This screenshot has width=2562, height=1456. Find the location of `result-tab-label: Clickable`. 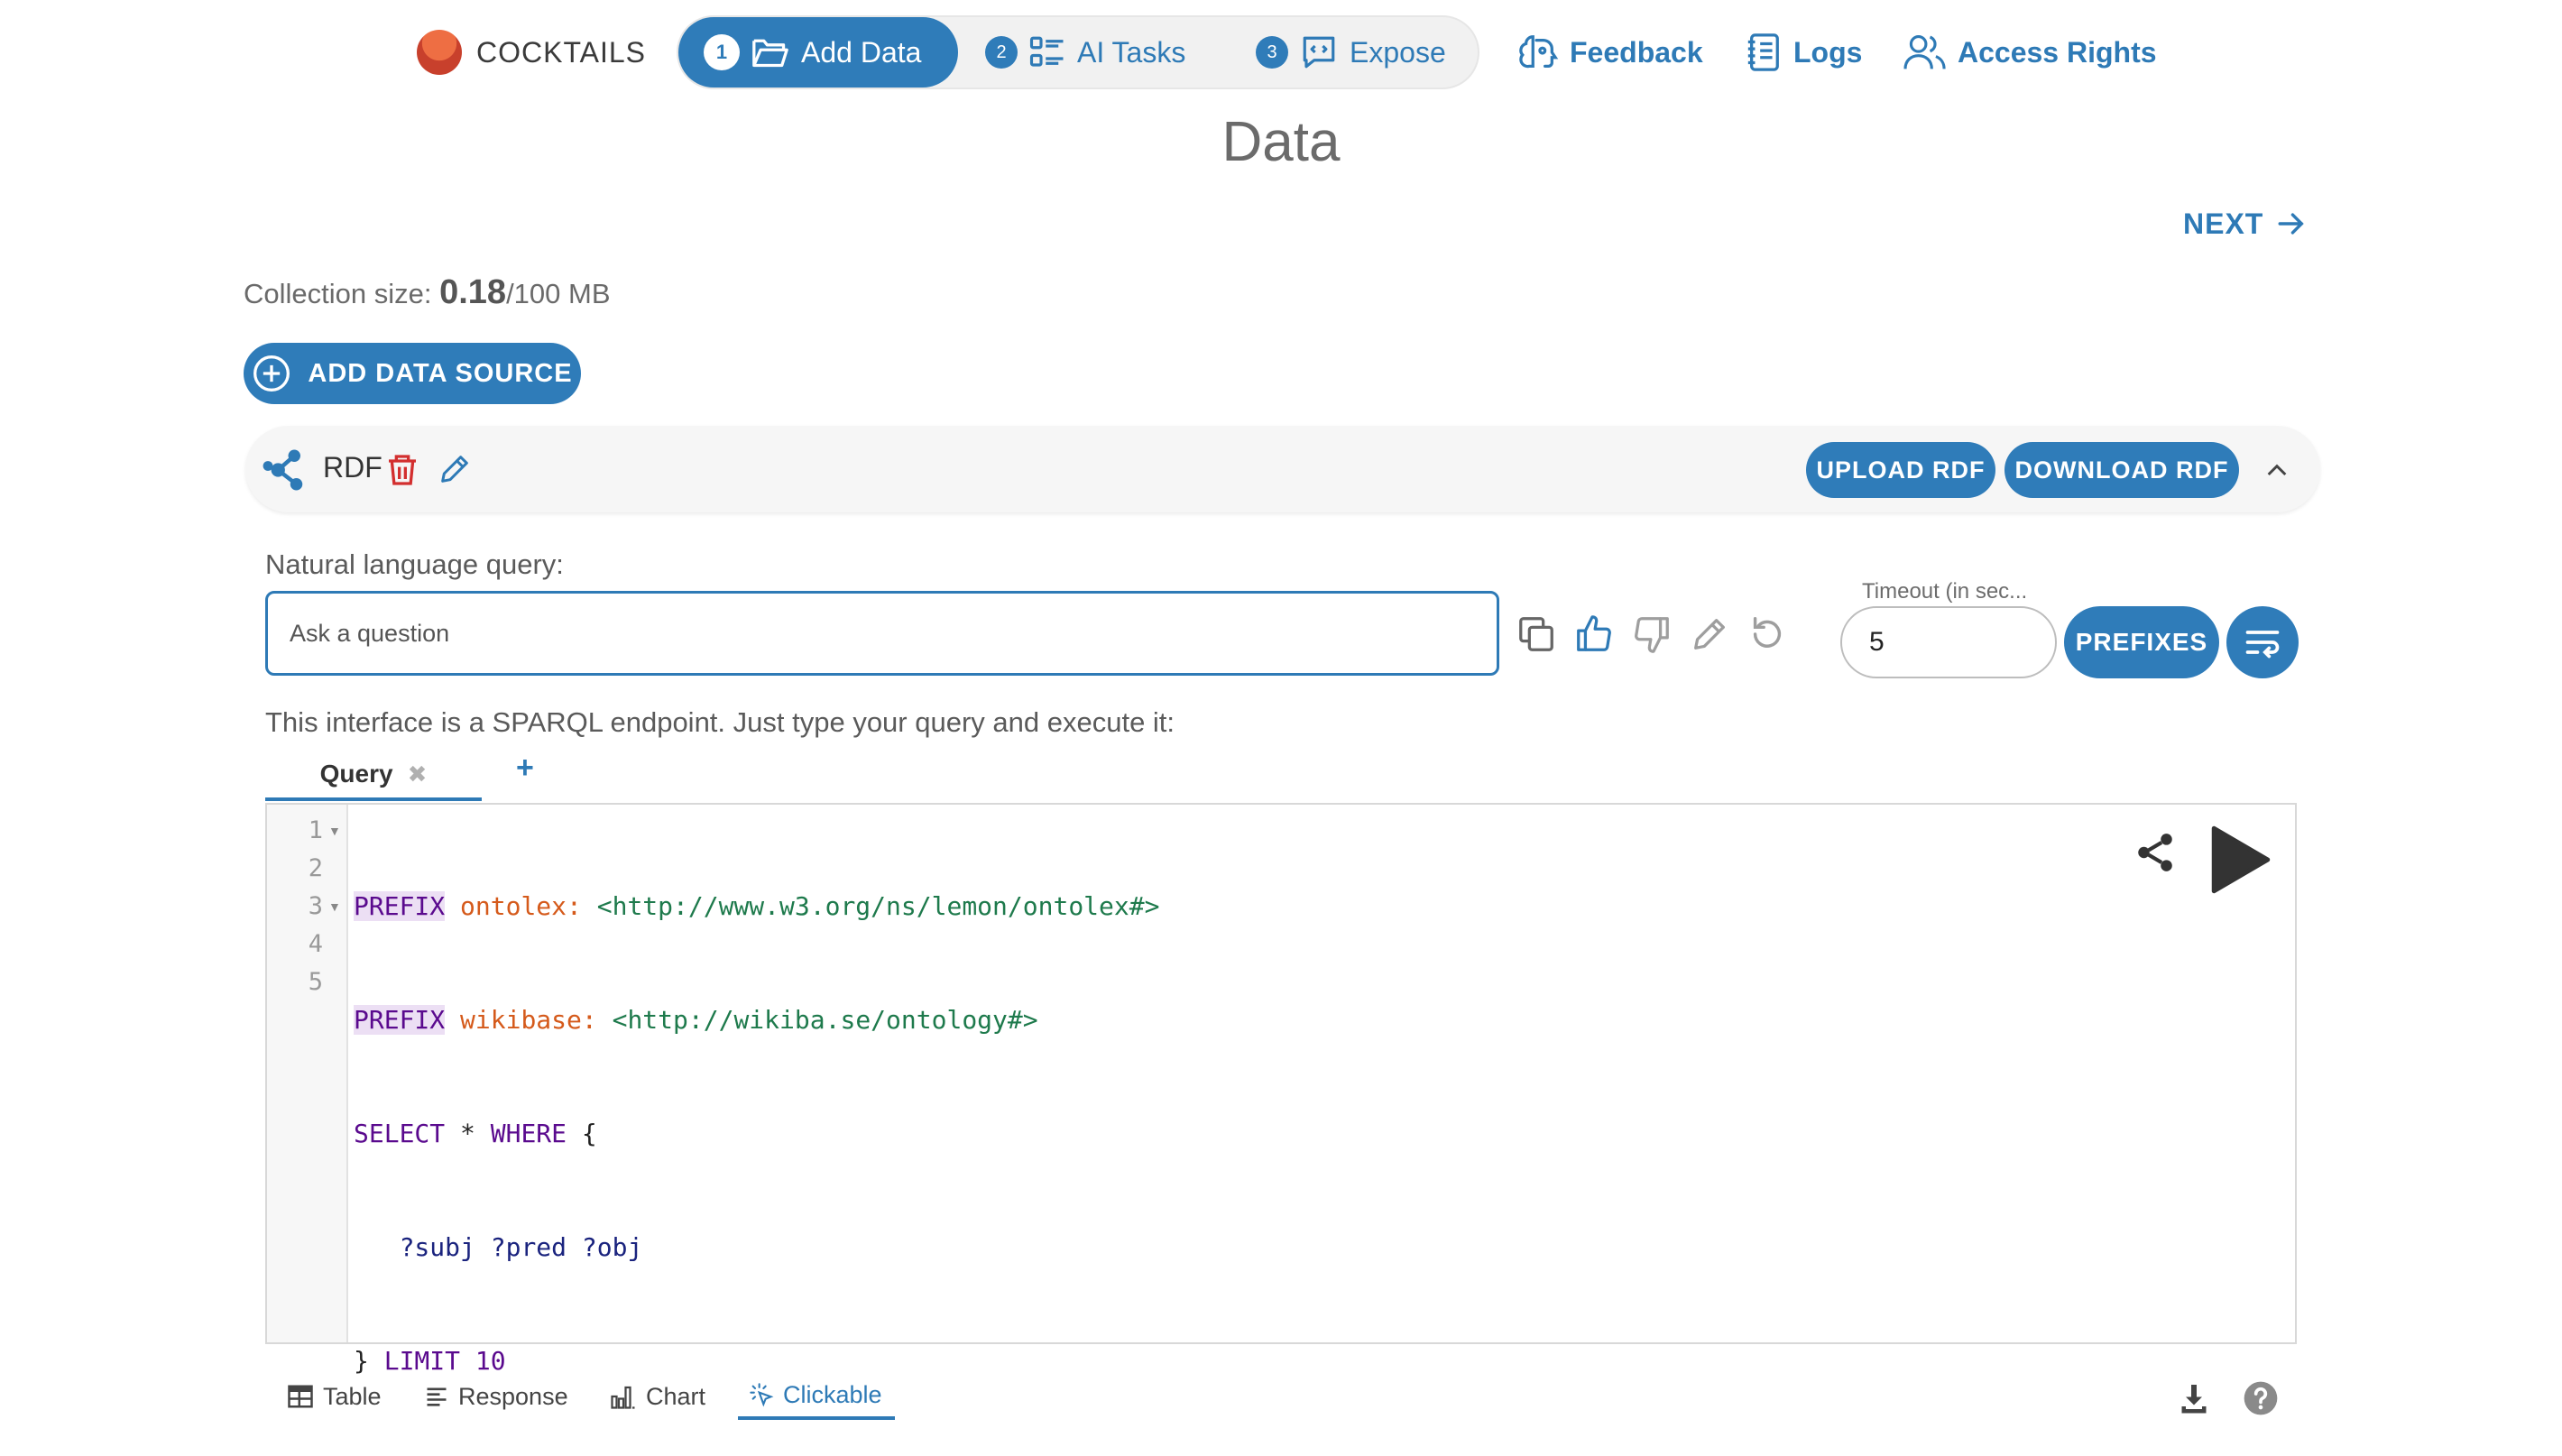

result-tab-label: Clickable is located at coordinates (832, 1394).